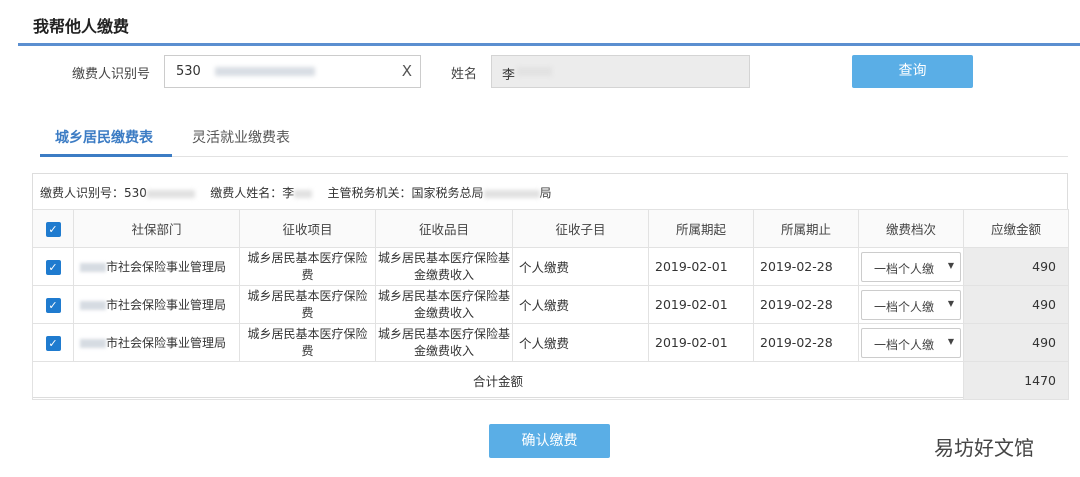 This screenshot has height=477, width=1080. What do you see at coordinates (701, 228) in the screenshot?
I see `col-header: 所属期起` at bounding box center [701, 228].